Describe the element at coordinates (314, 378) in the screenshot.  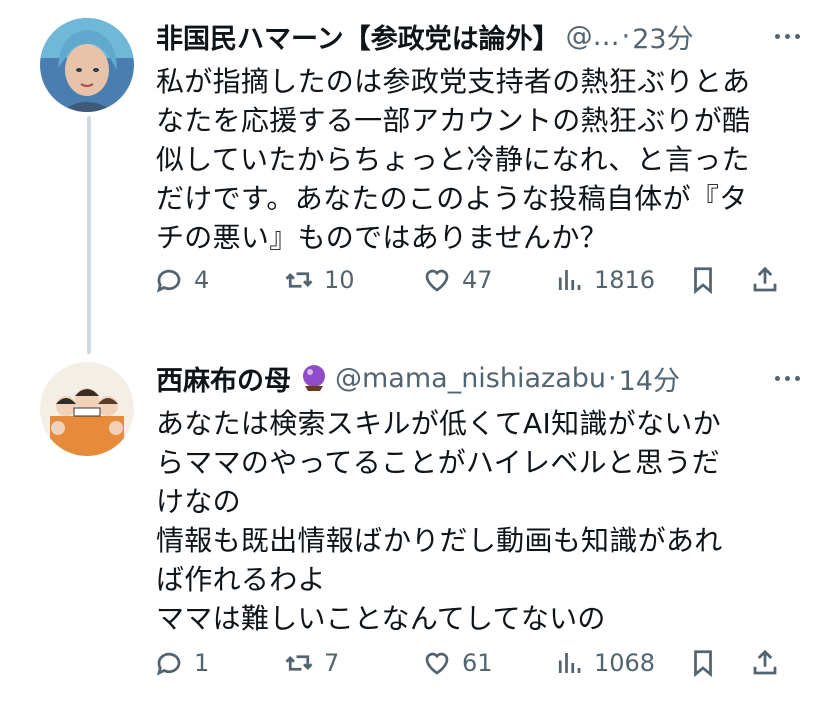
I see `crystal-ball-icon` at that location.